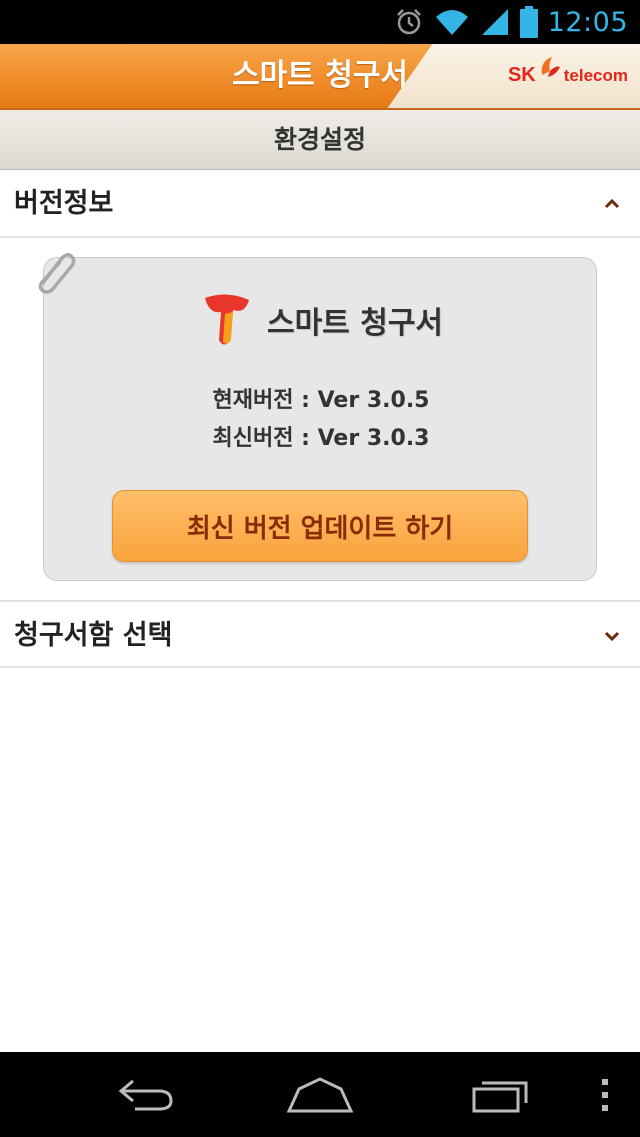 The image size is (640, 1137). What do you see at coordinates (321, 400) in the screenshot?
I see `current-version: 현재버전 : Ver 3.0.5` at bounding box center [321, 400].